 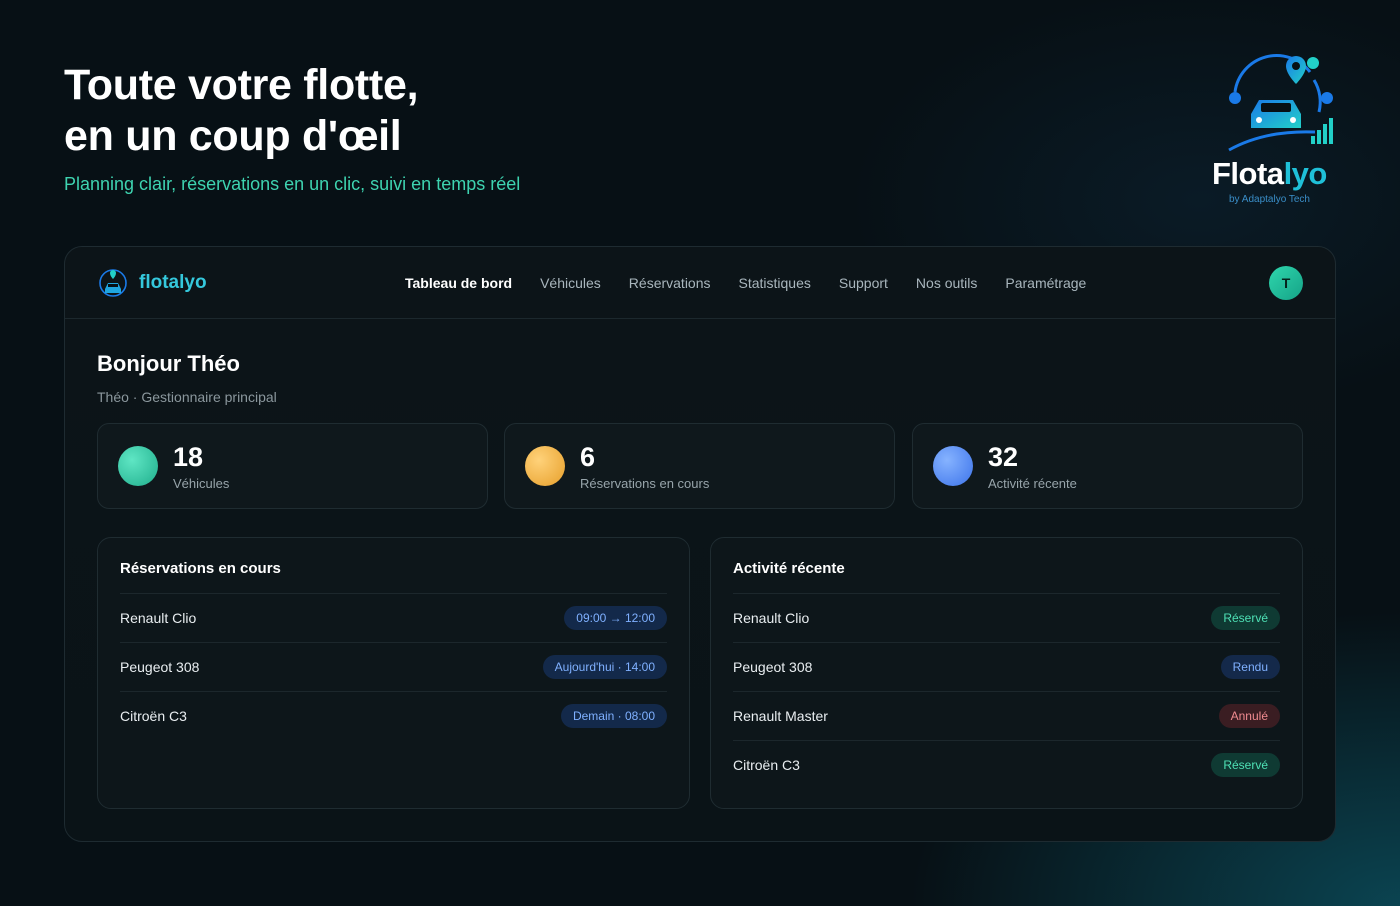 What do you see at coordinates (188, 457) in the screenshot?
I see `stat-value: 18` at bounding box center [188, 457].